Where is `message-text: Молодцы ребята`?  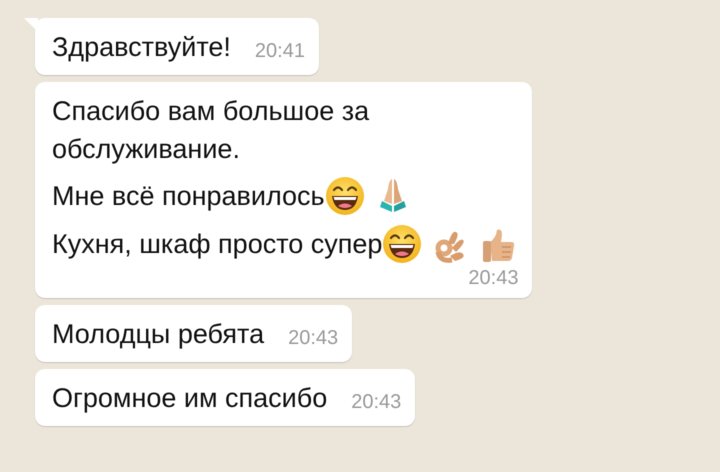
message-text: Молодцы ребята is located at coordinates (158, 334).